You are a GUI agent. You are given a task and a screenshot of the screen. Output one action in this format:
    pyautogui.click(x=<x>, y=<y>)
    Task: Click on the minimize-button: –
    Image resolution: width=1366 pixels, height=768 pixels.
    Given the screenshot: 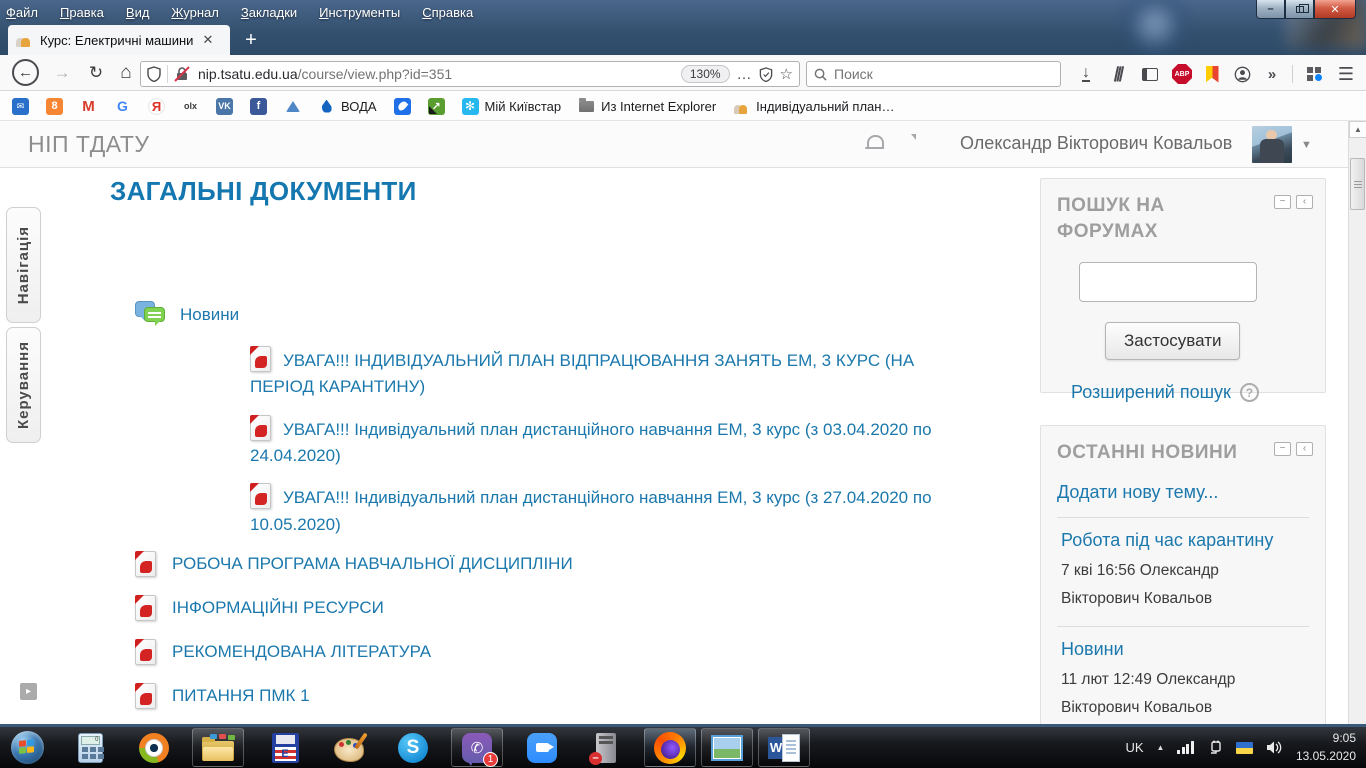 What is the action you would take?
    pyautogui.click(x=1270, y=9)
    